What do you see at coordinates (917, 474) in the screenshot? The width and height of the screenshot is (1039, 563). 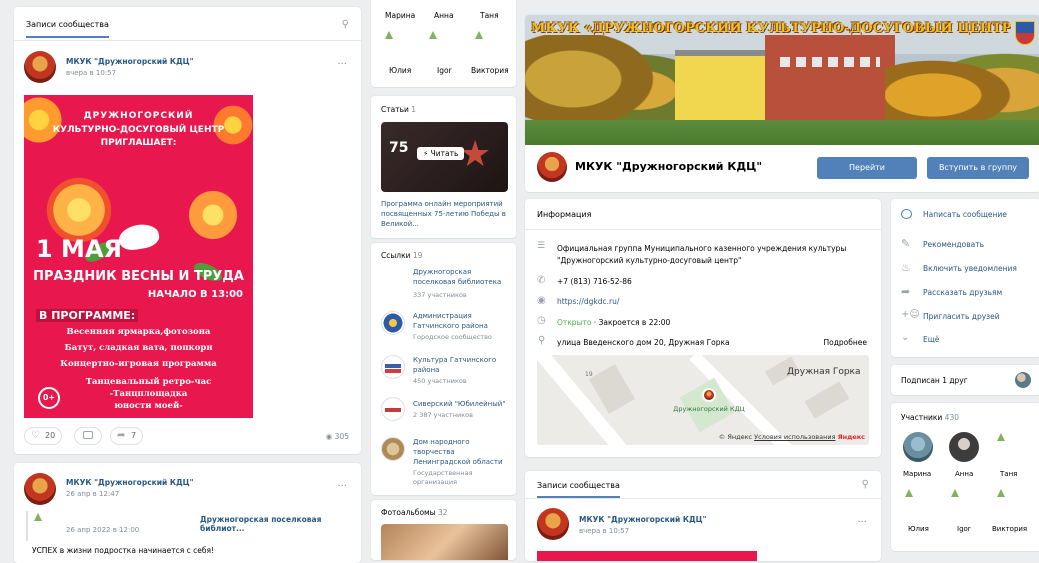 I see `member-name: Марина` at bounding box center [917, 474].